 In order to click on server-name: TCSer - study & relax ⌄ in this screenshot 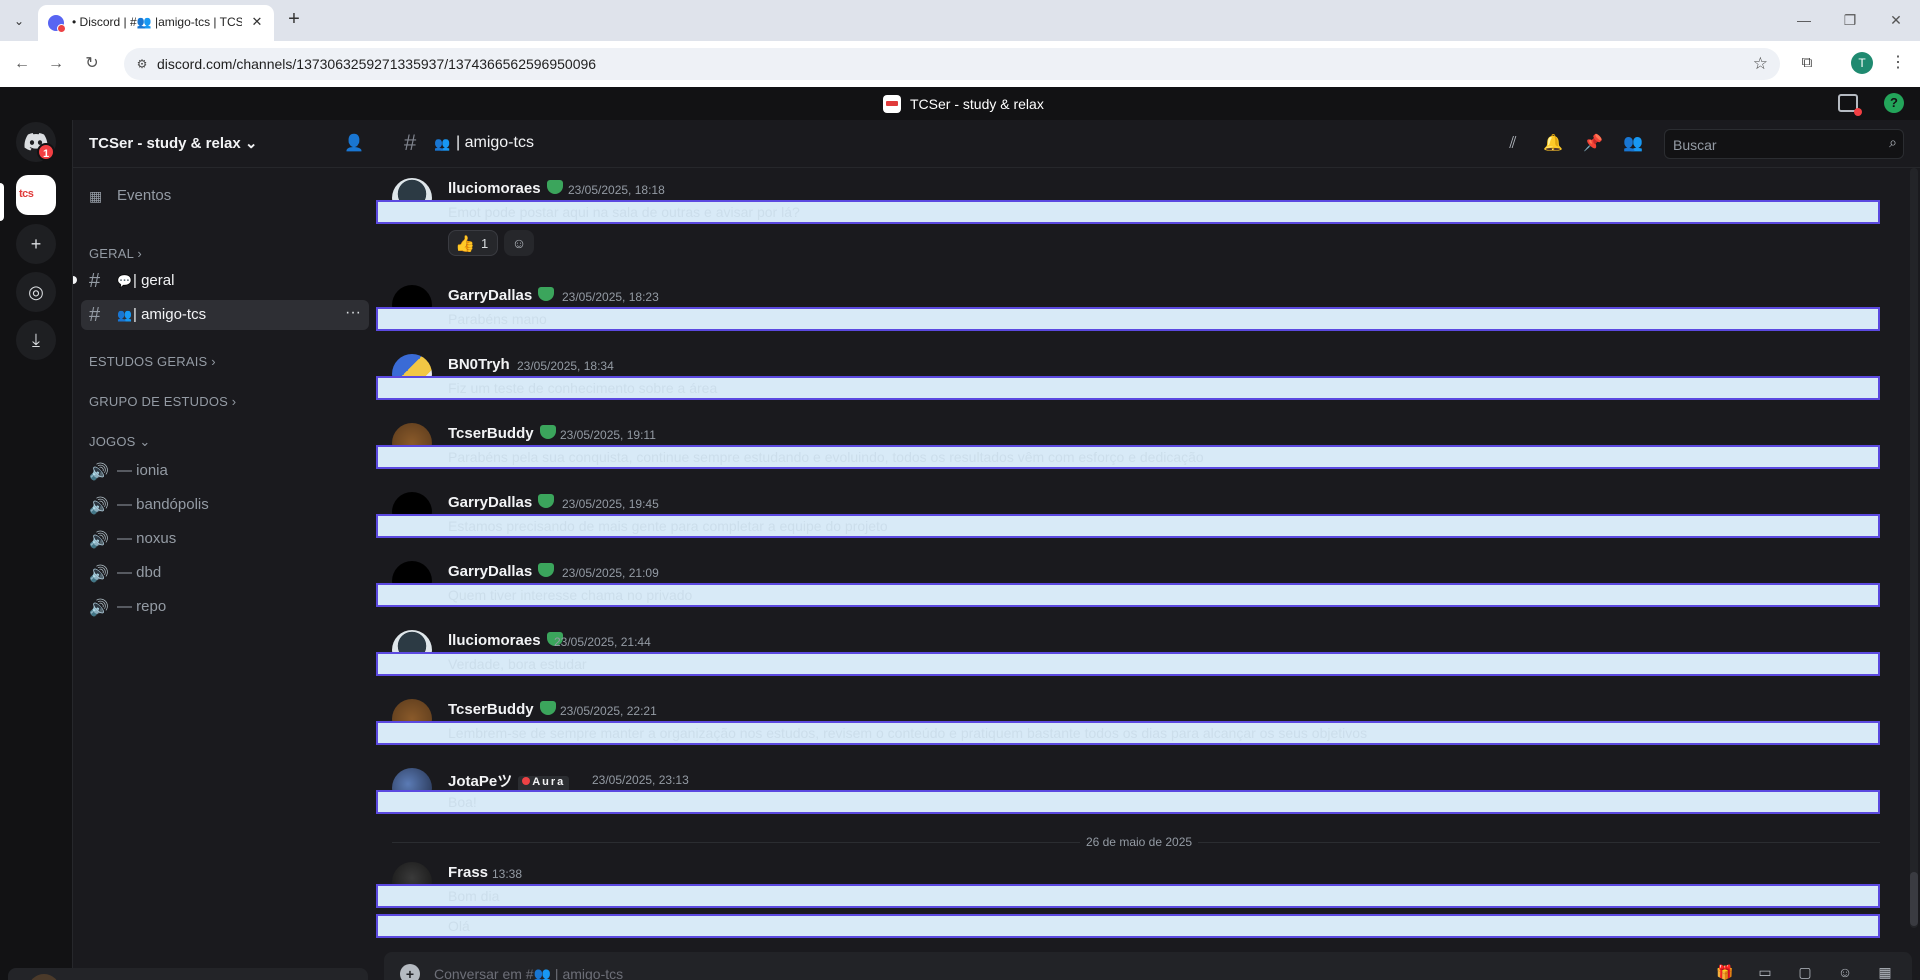, I will do `click(173, 143)`.